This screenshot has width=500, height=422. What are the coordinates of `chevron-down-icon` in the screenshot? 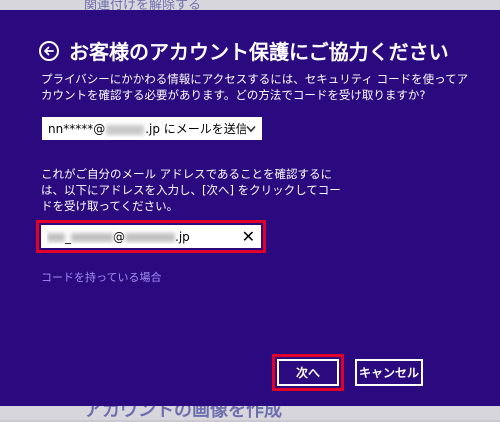 It's located at (251, 128).